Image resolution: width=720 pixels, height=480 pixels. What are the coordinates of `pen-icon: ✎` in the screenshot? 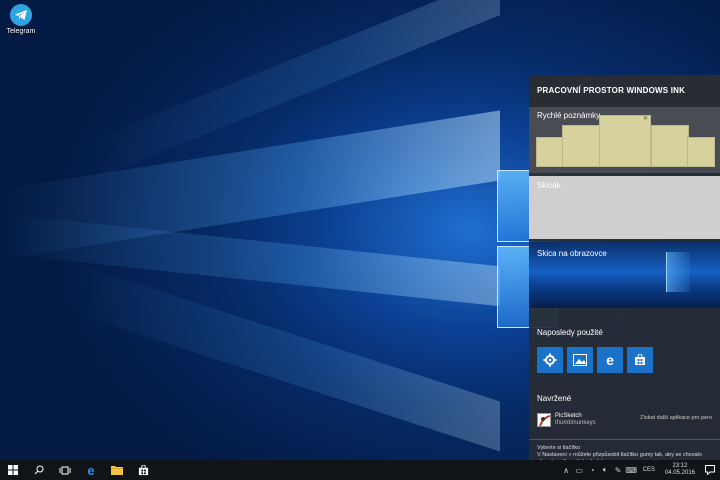 It's located at (618, 470).